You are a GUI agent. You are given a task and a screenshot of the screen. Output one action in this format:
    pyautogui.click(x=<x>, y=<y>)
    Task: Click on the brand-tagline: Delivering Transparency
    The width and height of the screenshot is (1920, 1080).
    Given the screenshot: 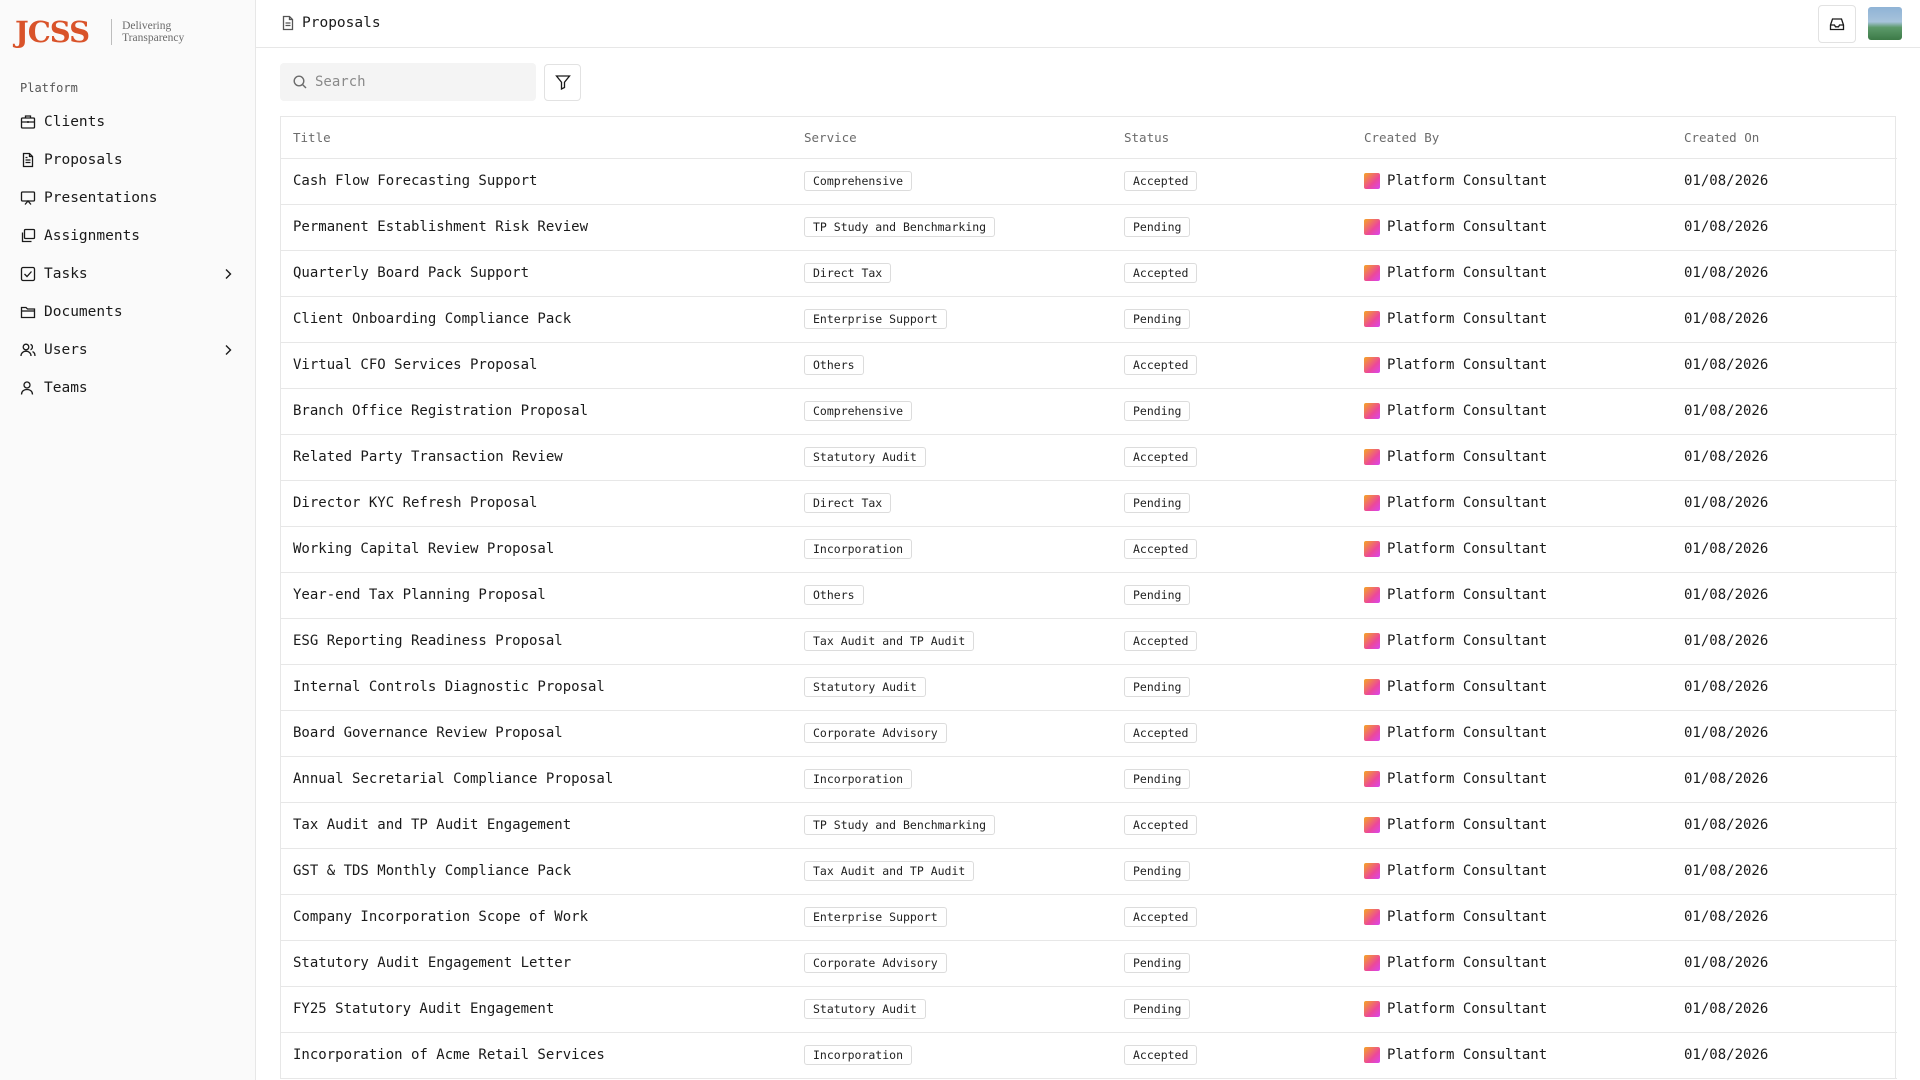 What is the action you would take?
    pyautogui.click(x=153, y=32)
    